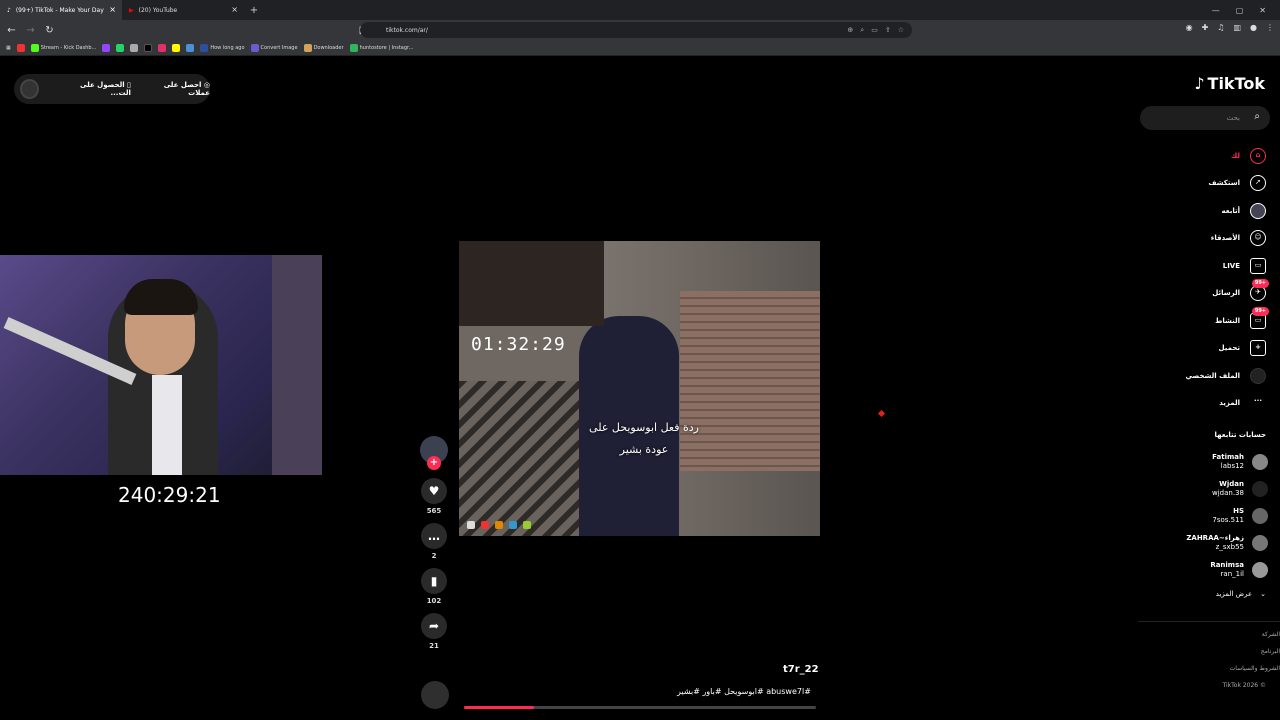 This screenshot has width=1280, height=720. I want to click on account-names: Wjdan wjdan.38, so click(1228, 489).